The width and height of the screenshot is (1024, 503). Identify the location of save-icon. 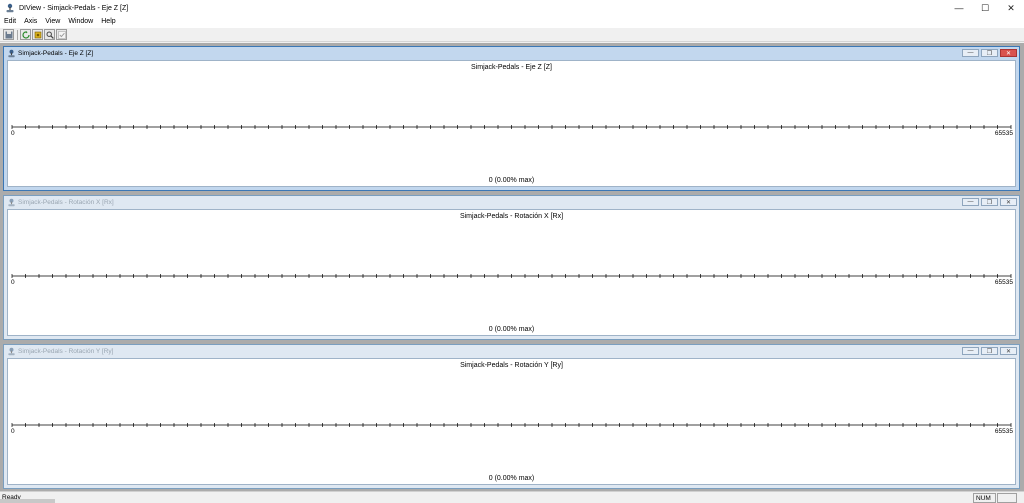
(8, 34).